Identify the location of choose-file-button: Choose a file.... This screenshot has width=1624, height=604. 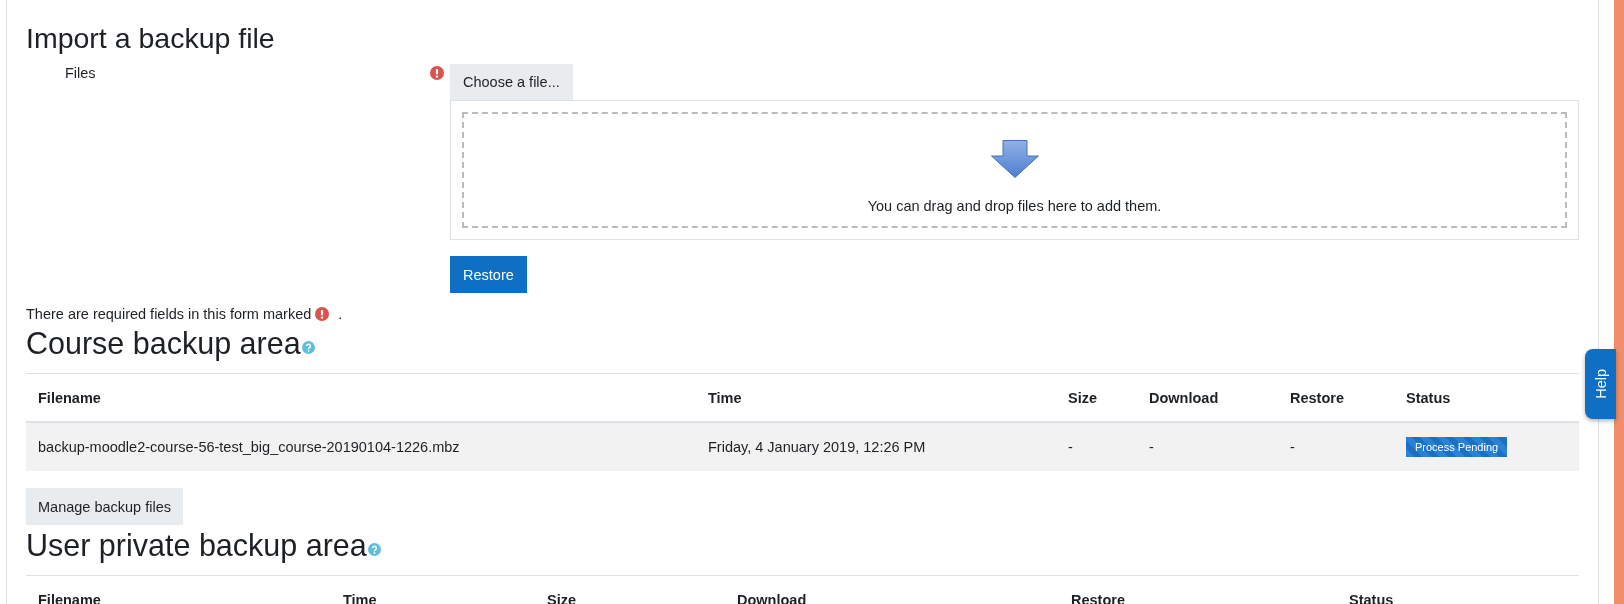
(511, 82).